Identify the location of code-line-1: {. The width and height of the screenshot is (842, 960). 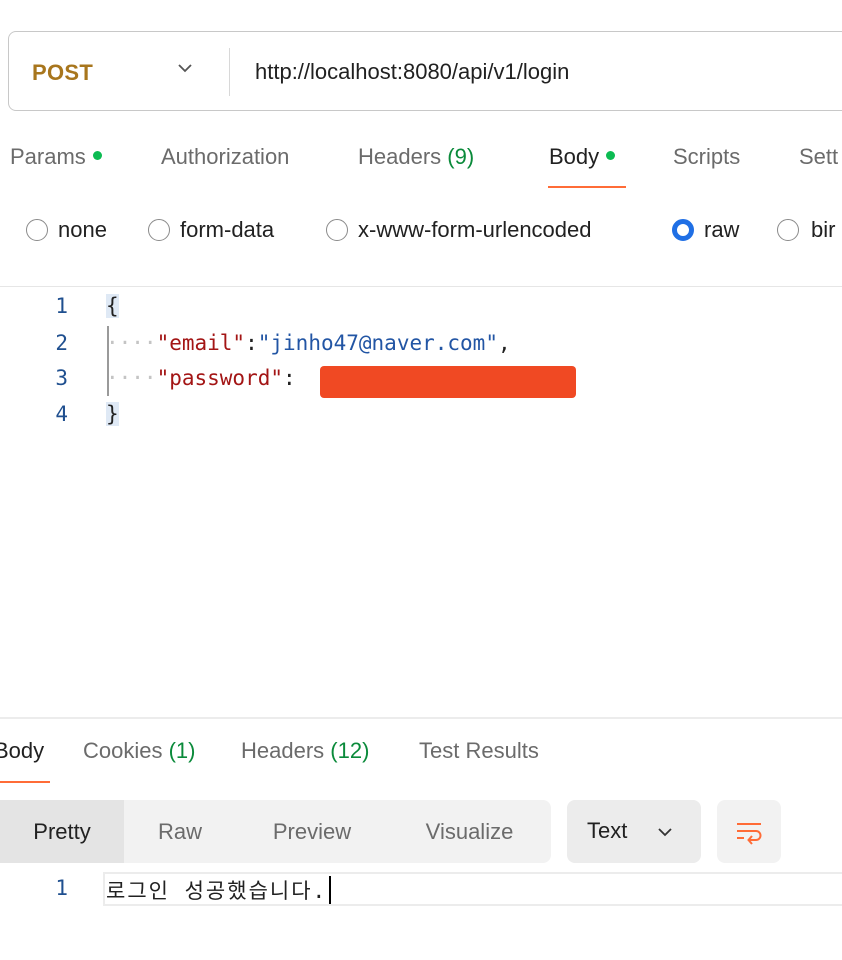
(112, 306).